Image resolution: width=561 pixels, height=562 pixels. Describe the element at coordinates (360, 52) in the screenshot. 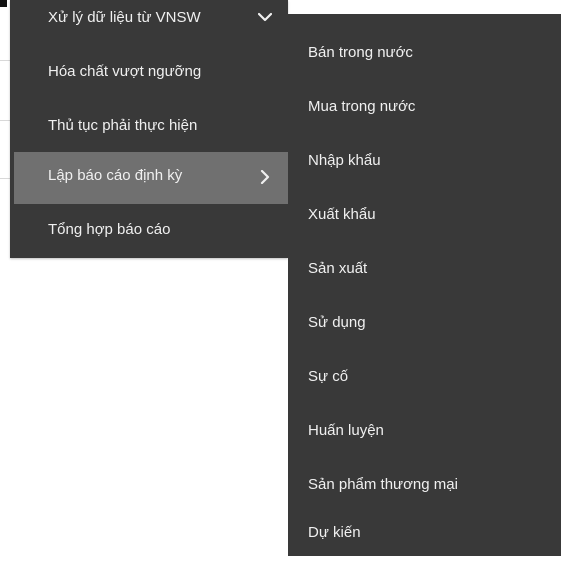

I see `submenu-item-label: Bán trong nước` at that location.